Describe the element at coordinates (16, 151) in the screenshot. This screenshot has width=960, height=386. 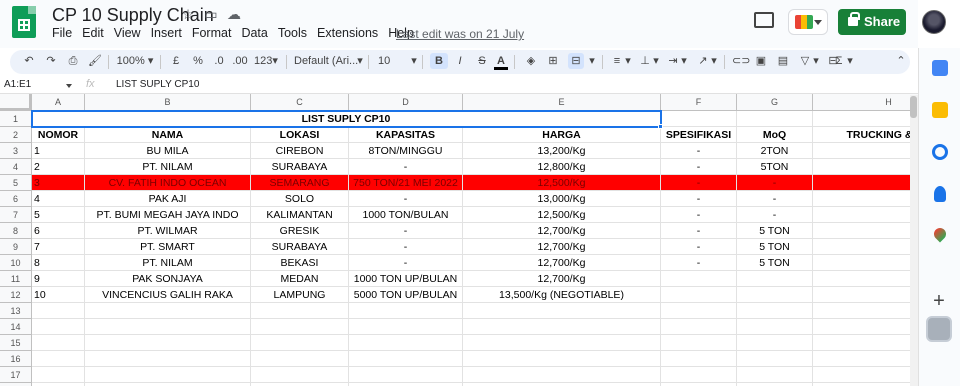
I see `row-header: 3` at that location.